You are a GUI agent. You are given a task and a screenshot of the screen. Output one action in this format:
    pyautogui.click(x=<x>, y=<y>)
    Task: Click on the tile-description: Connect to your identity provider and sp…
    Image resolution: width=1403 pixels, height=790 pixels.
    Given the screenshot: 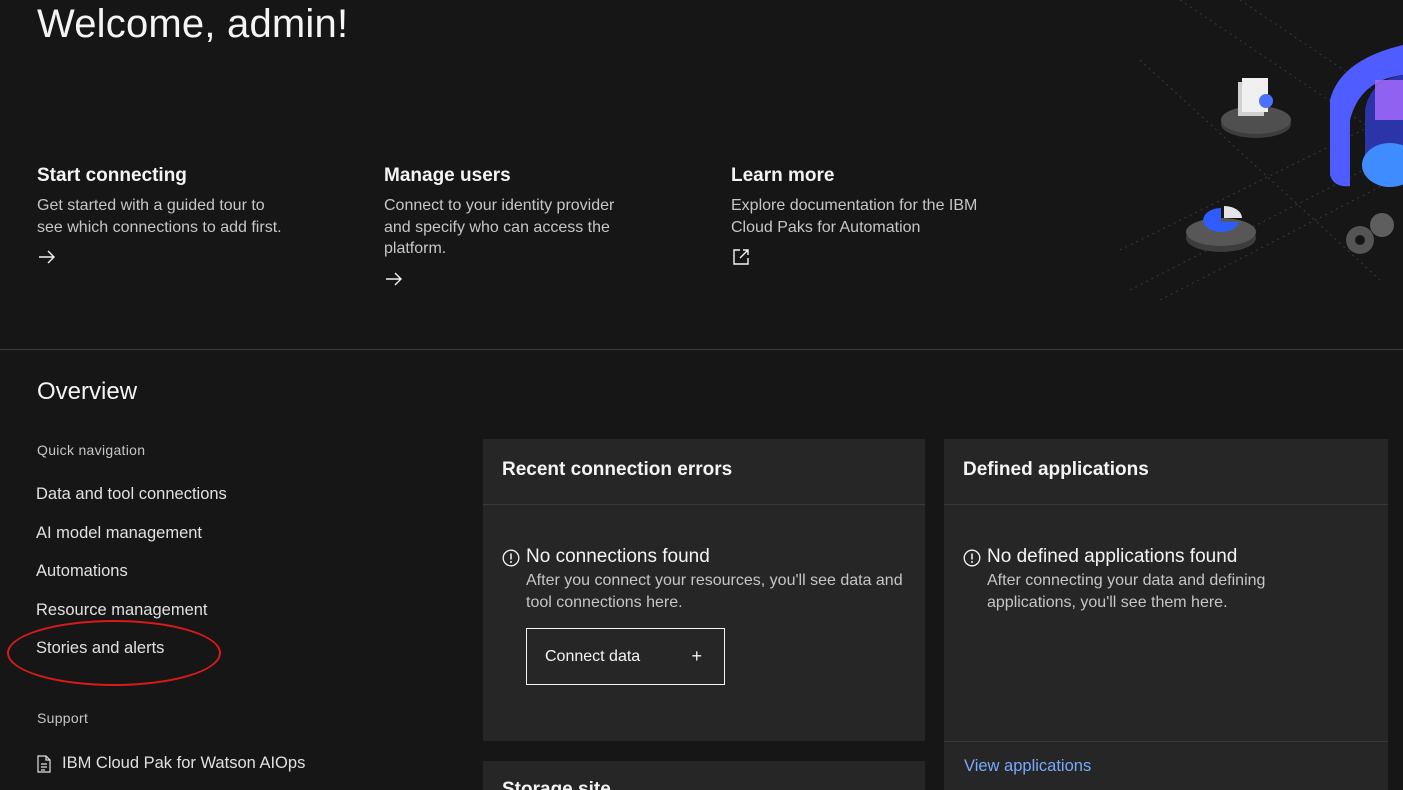 What is the action you would take?
    pyautogui.click(x=499, y=227)
    